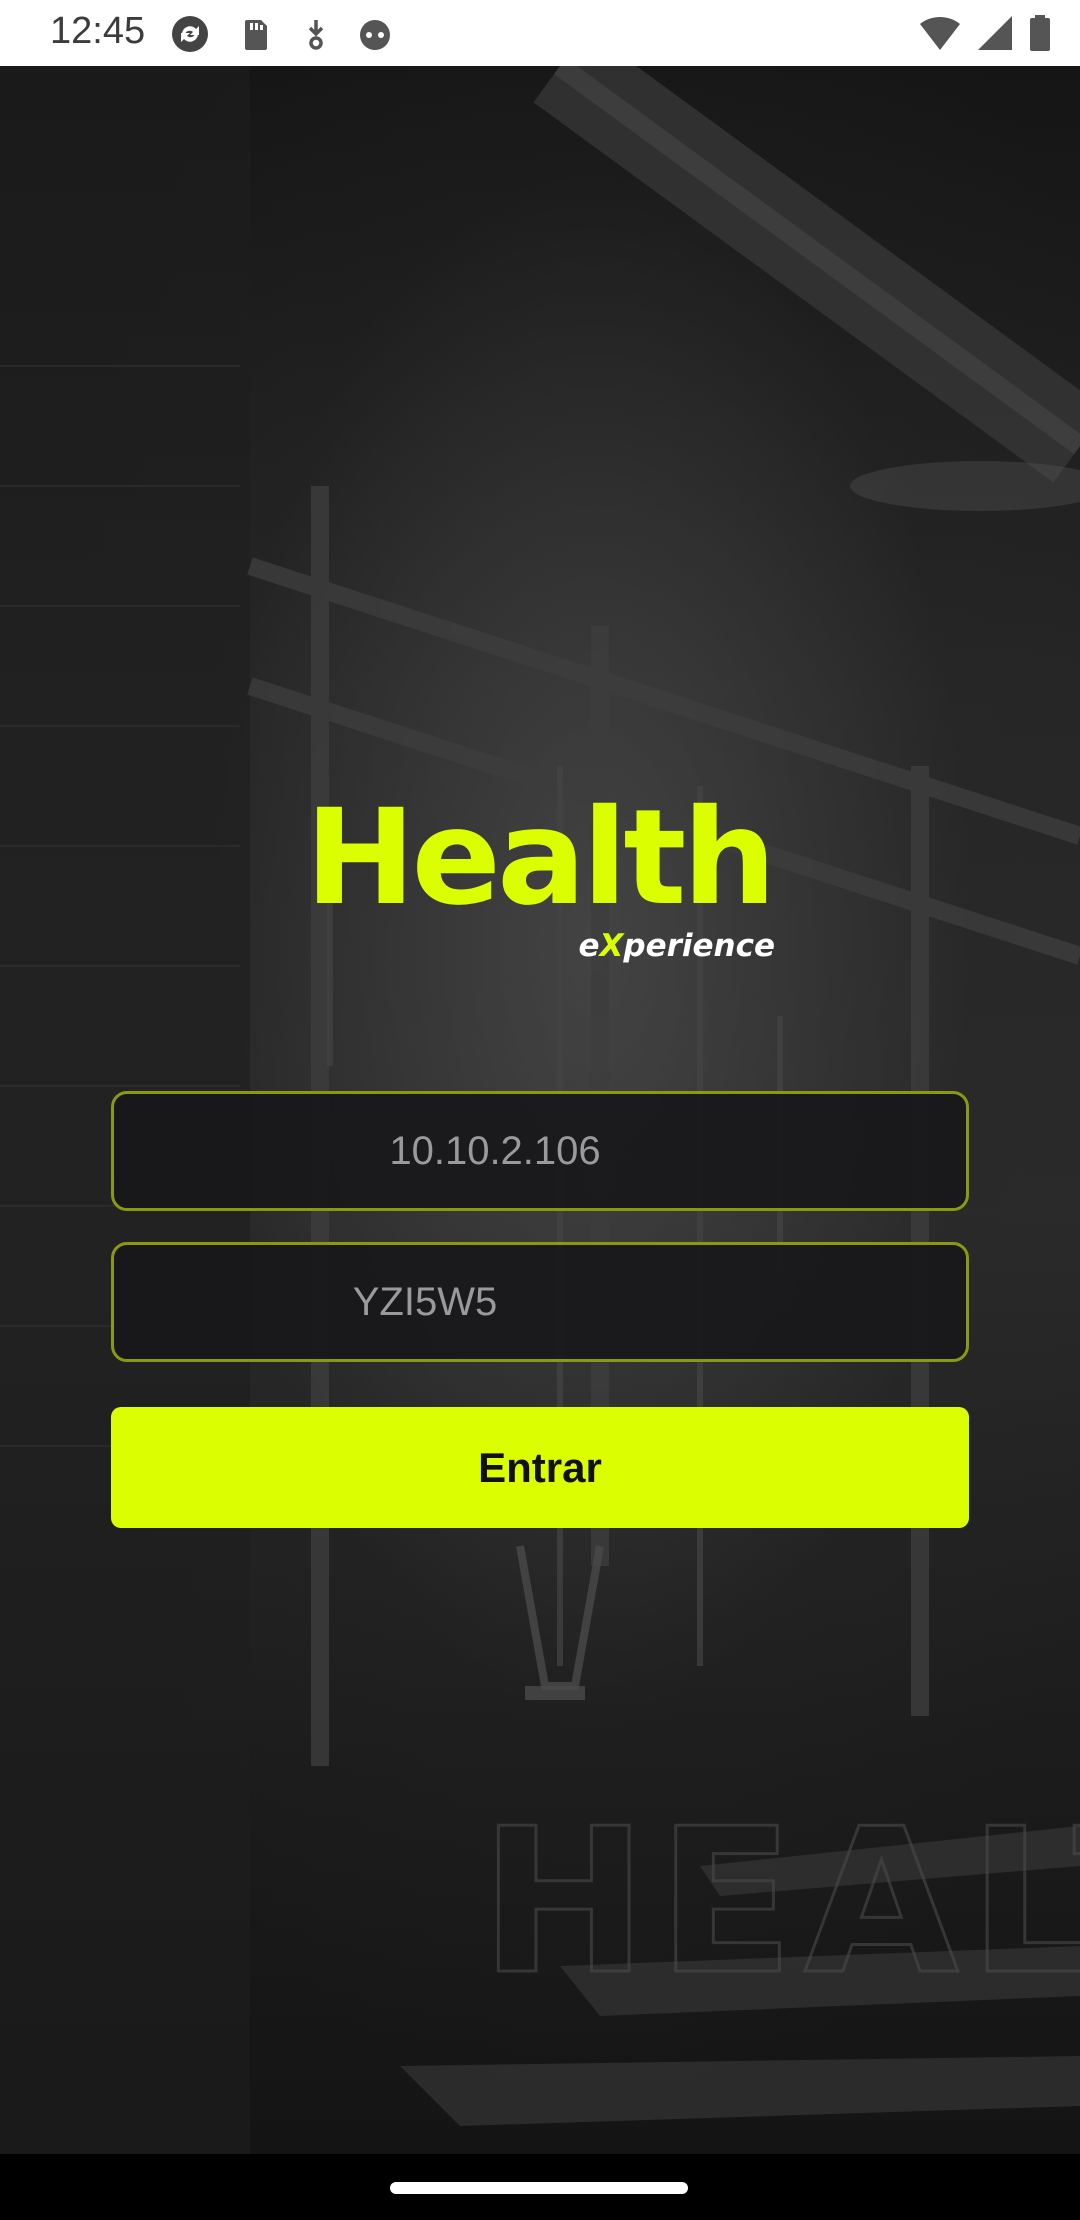  I want to click on server-input, so click(540, 1151).